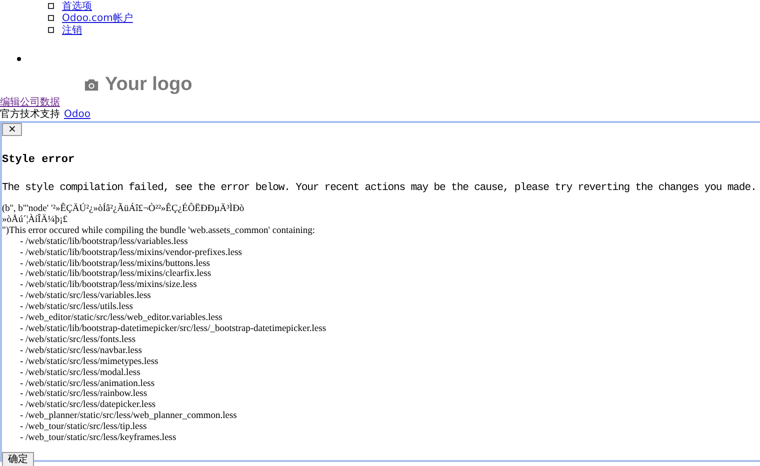 Image resolution: width=760 pixels, height=466 pixels. I want to click on file-path-line: - /web/static/lib/bootstrap/less/mixins/buttons.less, so click(115, 263).